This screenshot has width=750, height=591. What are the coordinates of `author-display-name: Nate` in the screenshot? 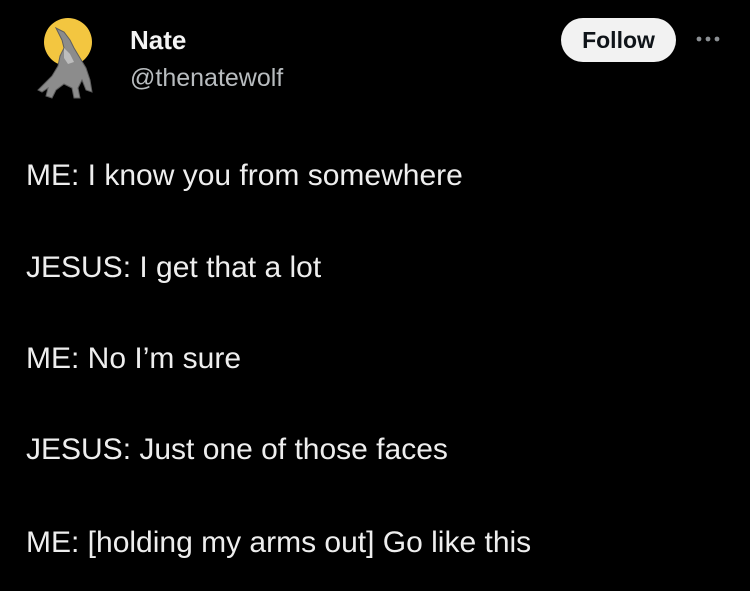 It's located at (158, 40).